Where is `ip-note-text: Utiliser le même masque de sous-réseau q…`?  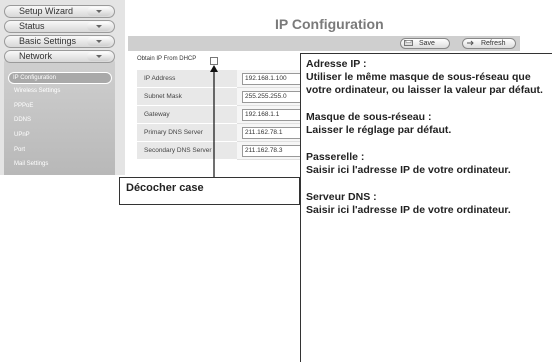
ip-note-text: Utiliser le même masque de sous-réseau q… is located at coordinates (424, 83).